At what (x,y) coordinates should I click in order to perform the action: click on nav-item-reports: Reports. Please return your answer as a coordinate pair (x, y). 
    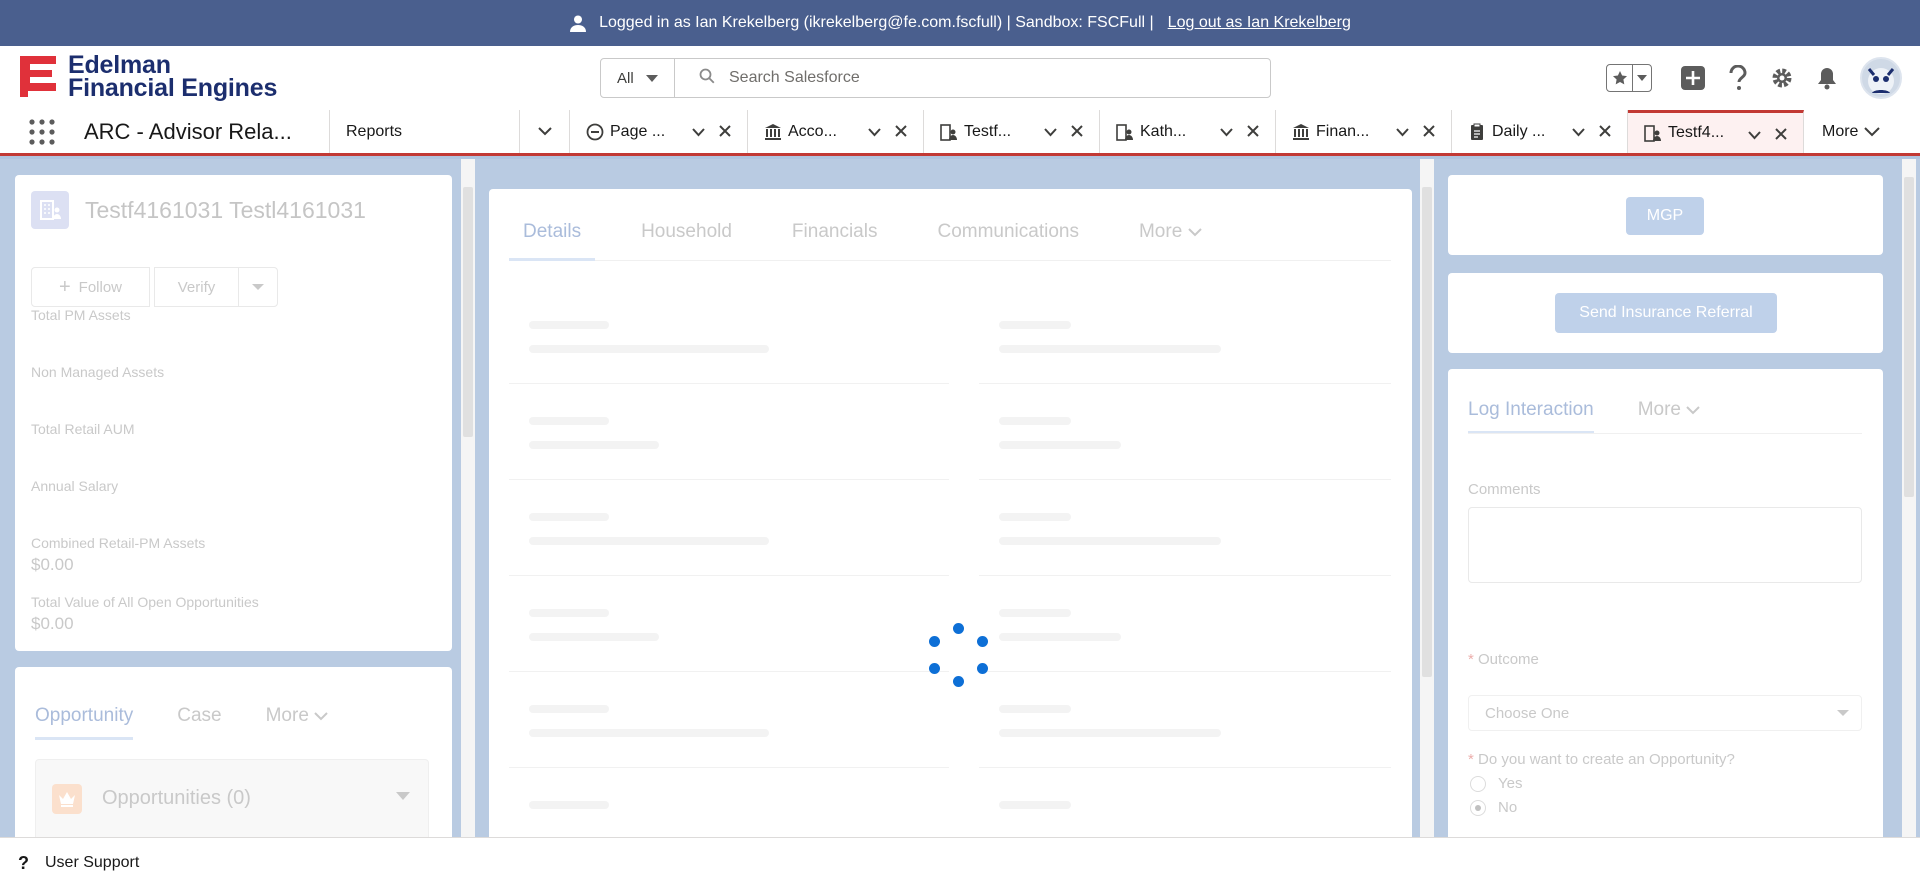
    Looking at the image, I should click on (425, 131).